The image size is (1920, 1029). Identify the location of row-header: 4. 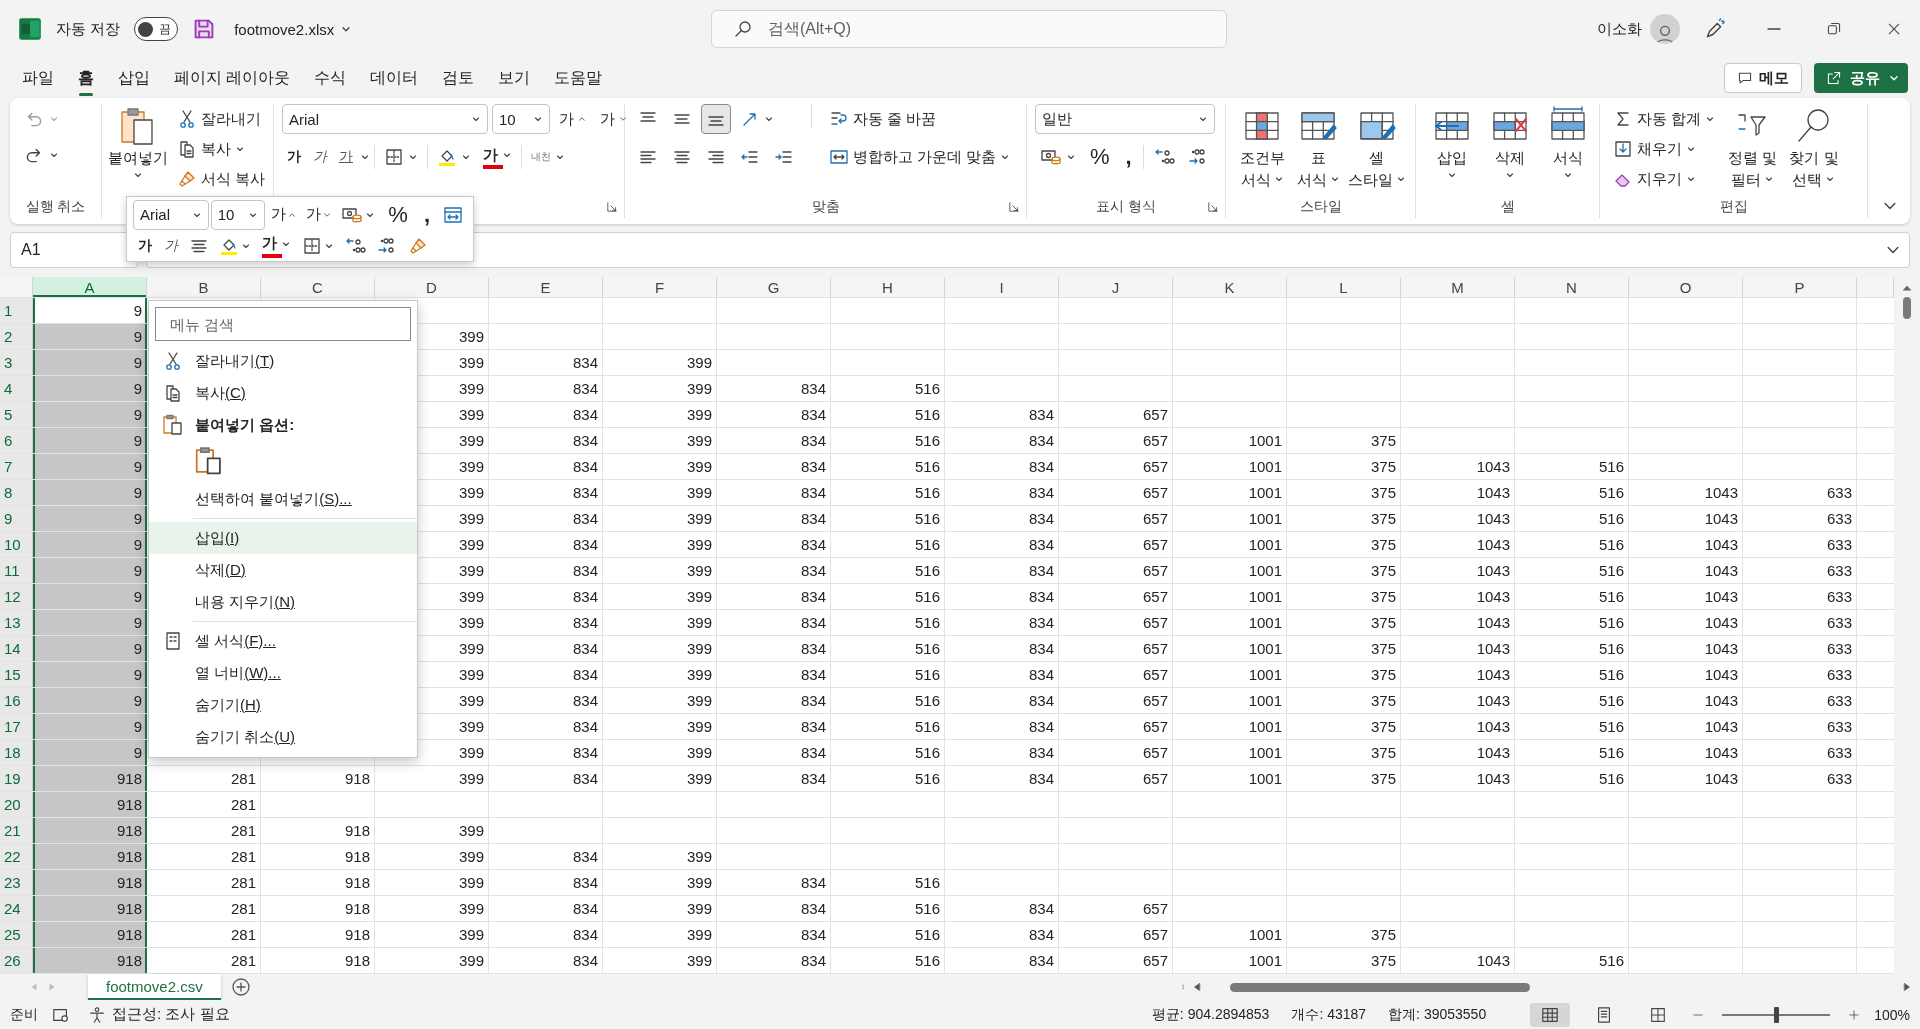
(16, 388).